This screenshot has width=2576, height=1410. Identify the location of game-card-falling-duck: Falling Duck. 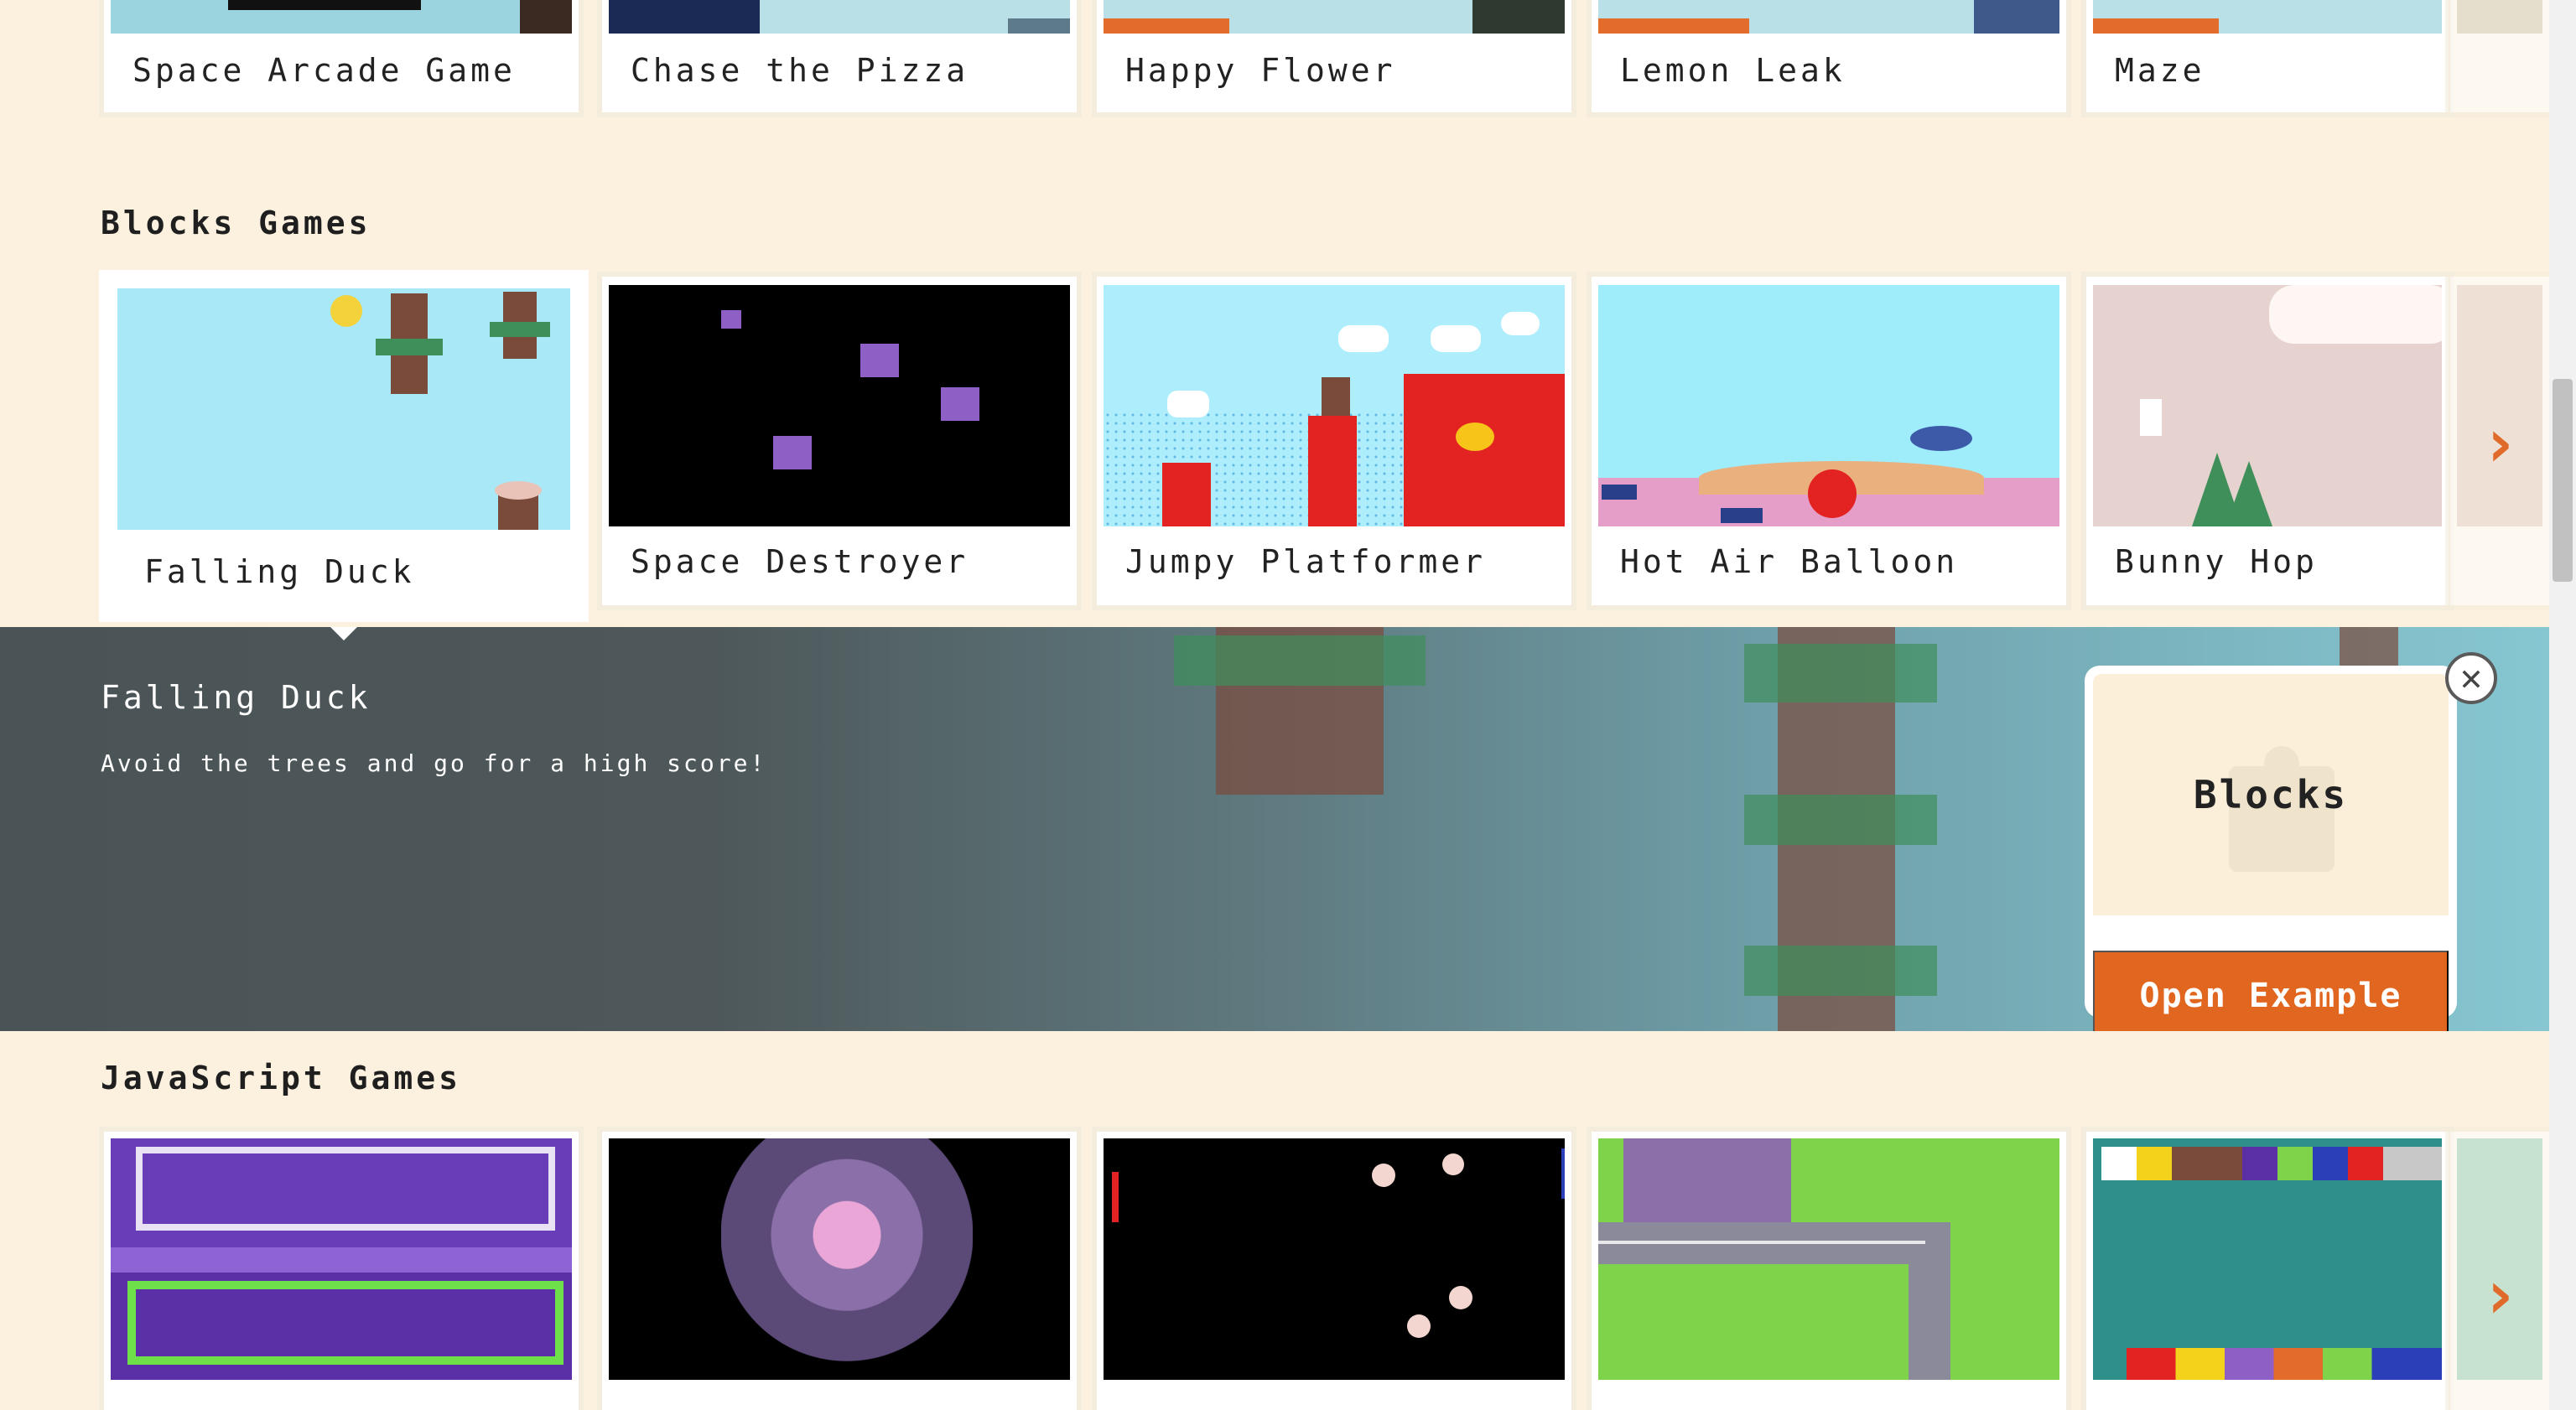
(344, 446).